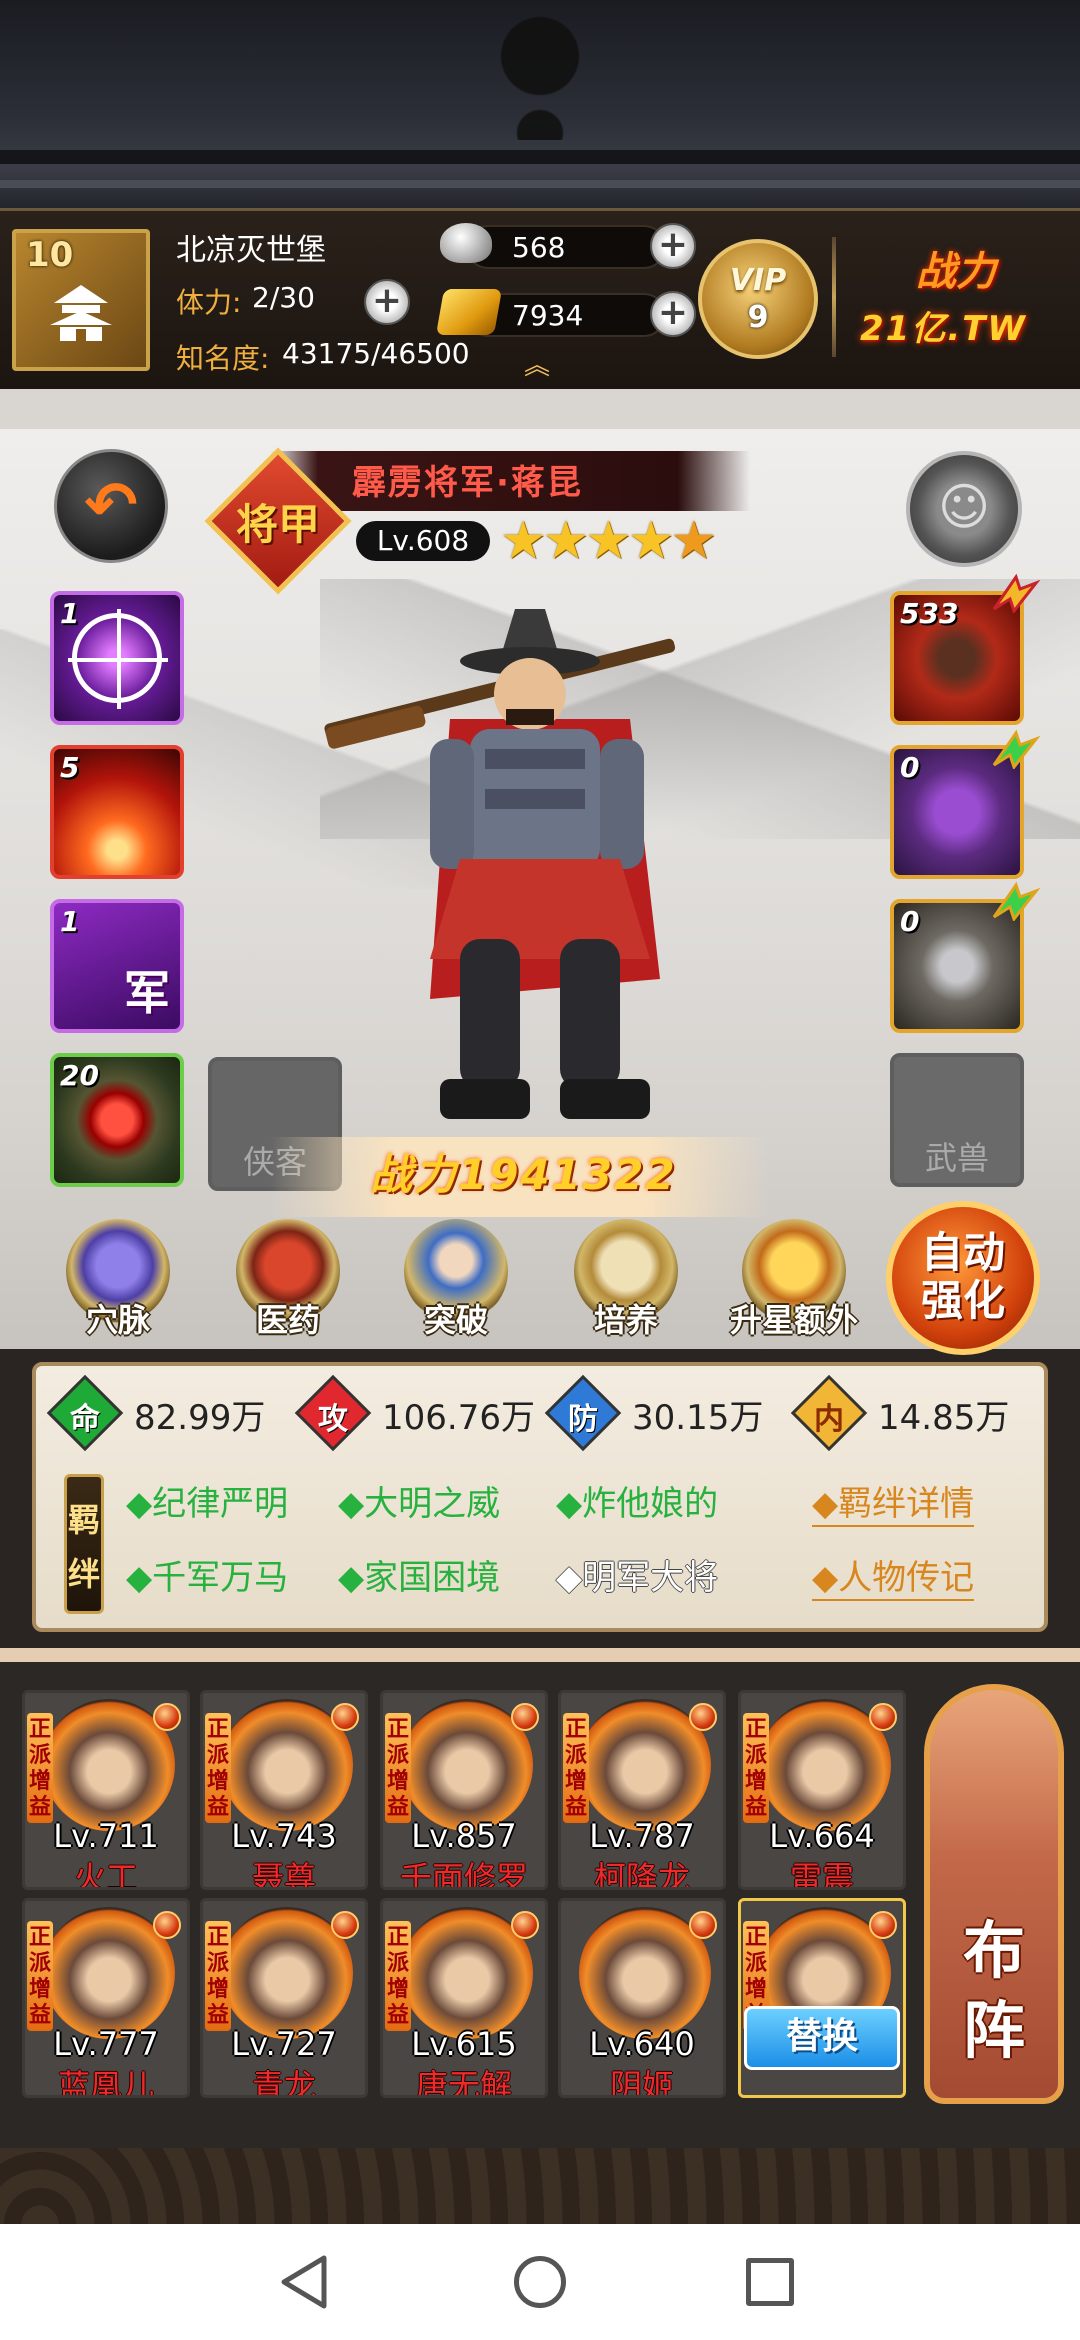  Describe the element at coordinates (288, 1279) in the screenshot. I see `medicine-button: 医药` at that location.